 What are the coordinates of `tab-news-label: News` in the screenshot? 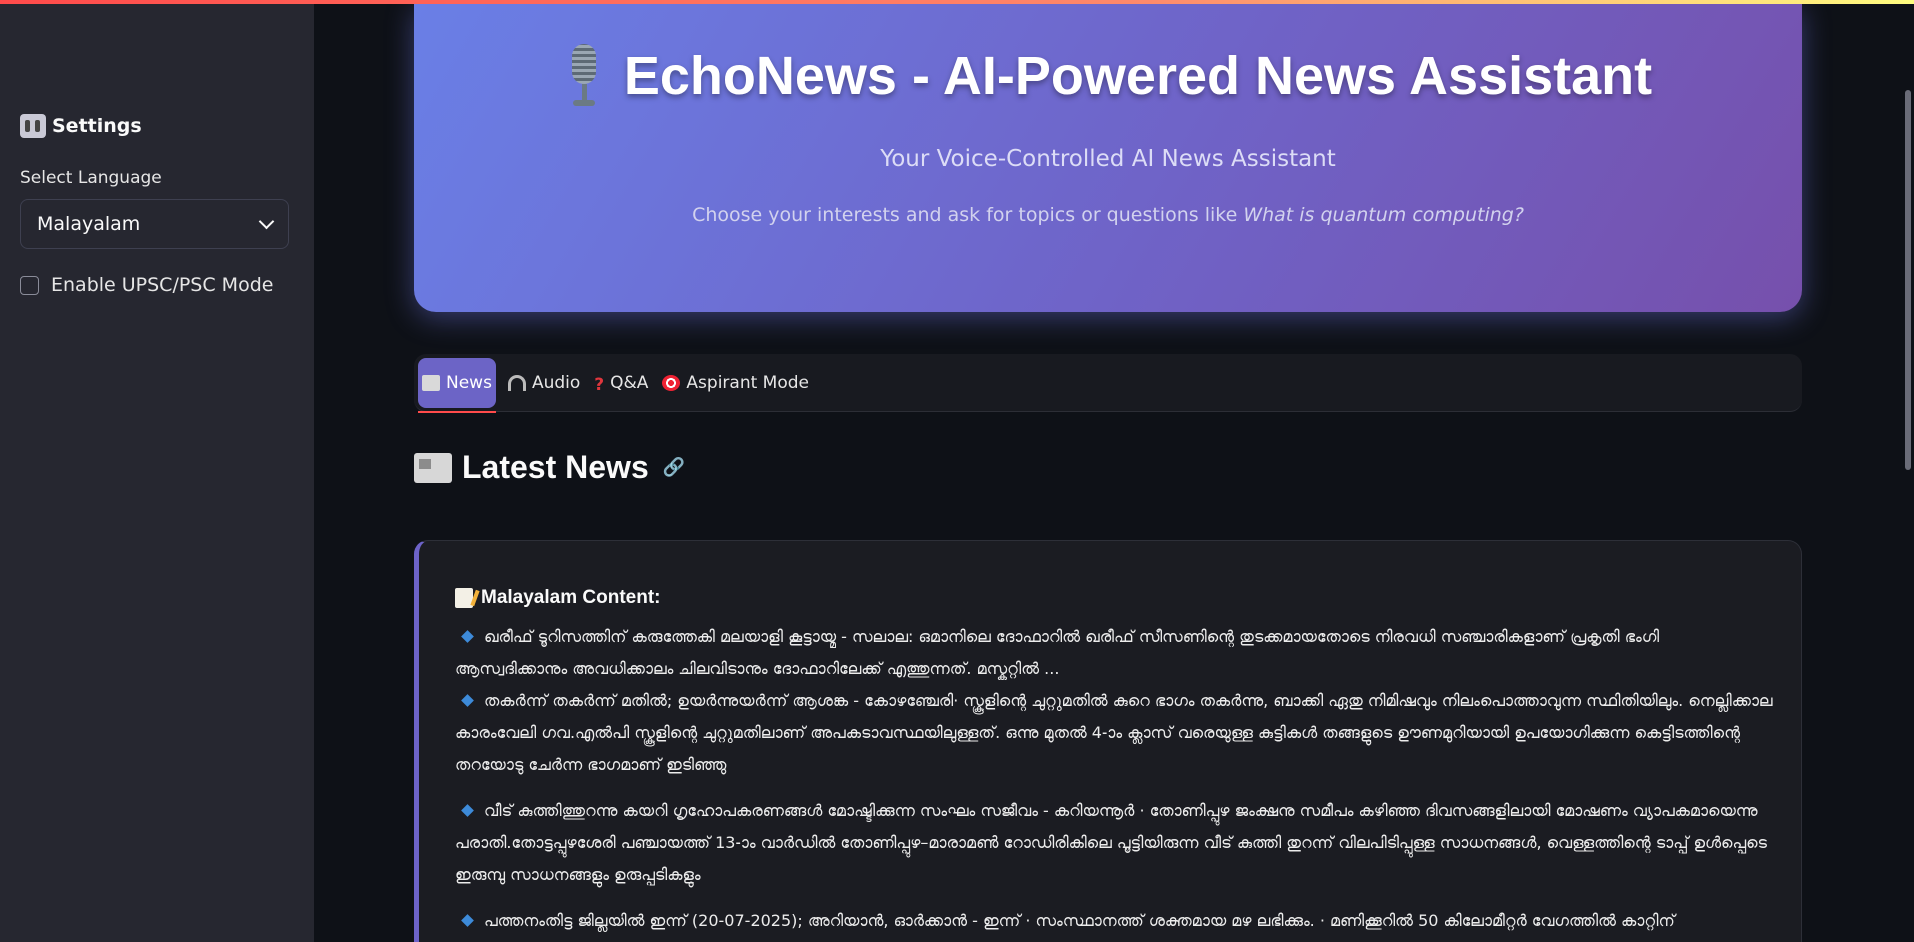 It's located at (469, 382).